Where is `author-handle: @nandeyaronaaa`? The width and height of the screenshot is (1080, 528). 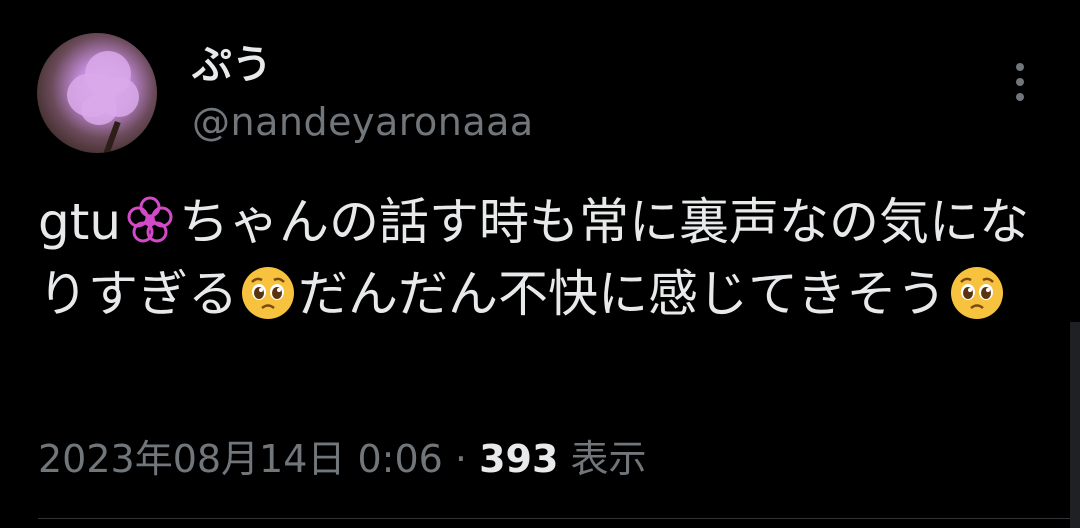
author-handle: @nandeyaronaaa is located at coordinates (363, 122).